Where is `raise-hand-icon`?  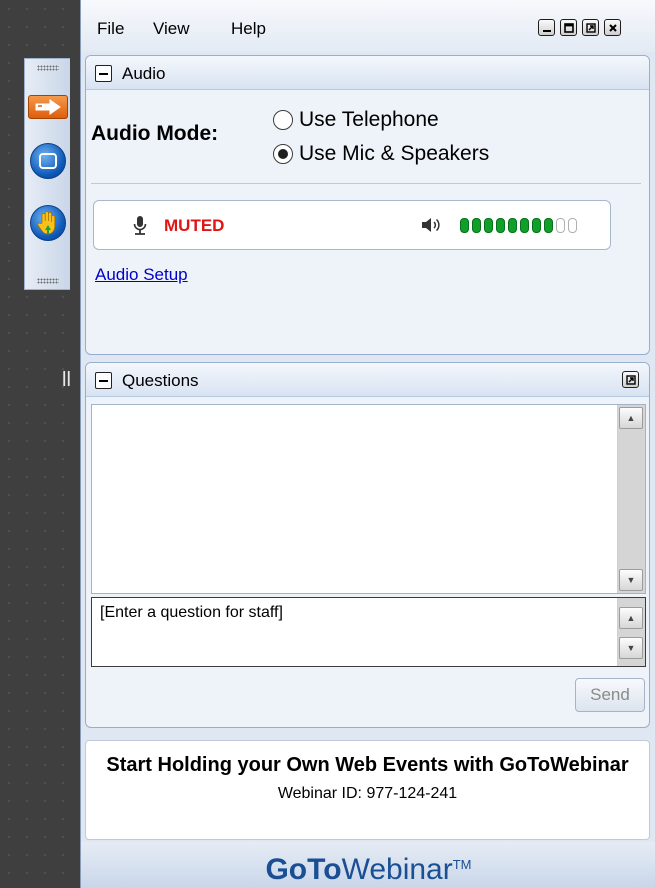
raise-hand-icon is located at coordinates (46, 223).